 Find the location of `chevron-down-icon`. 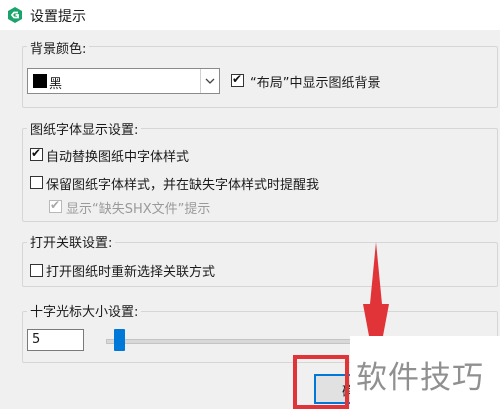

chevron-down-icon is located at coordinates (210, 81).